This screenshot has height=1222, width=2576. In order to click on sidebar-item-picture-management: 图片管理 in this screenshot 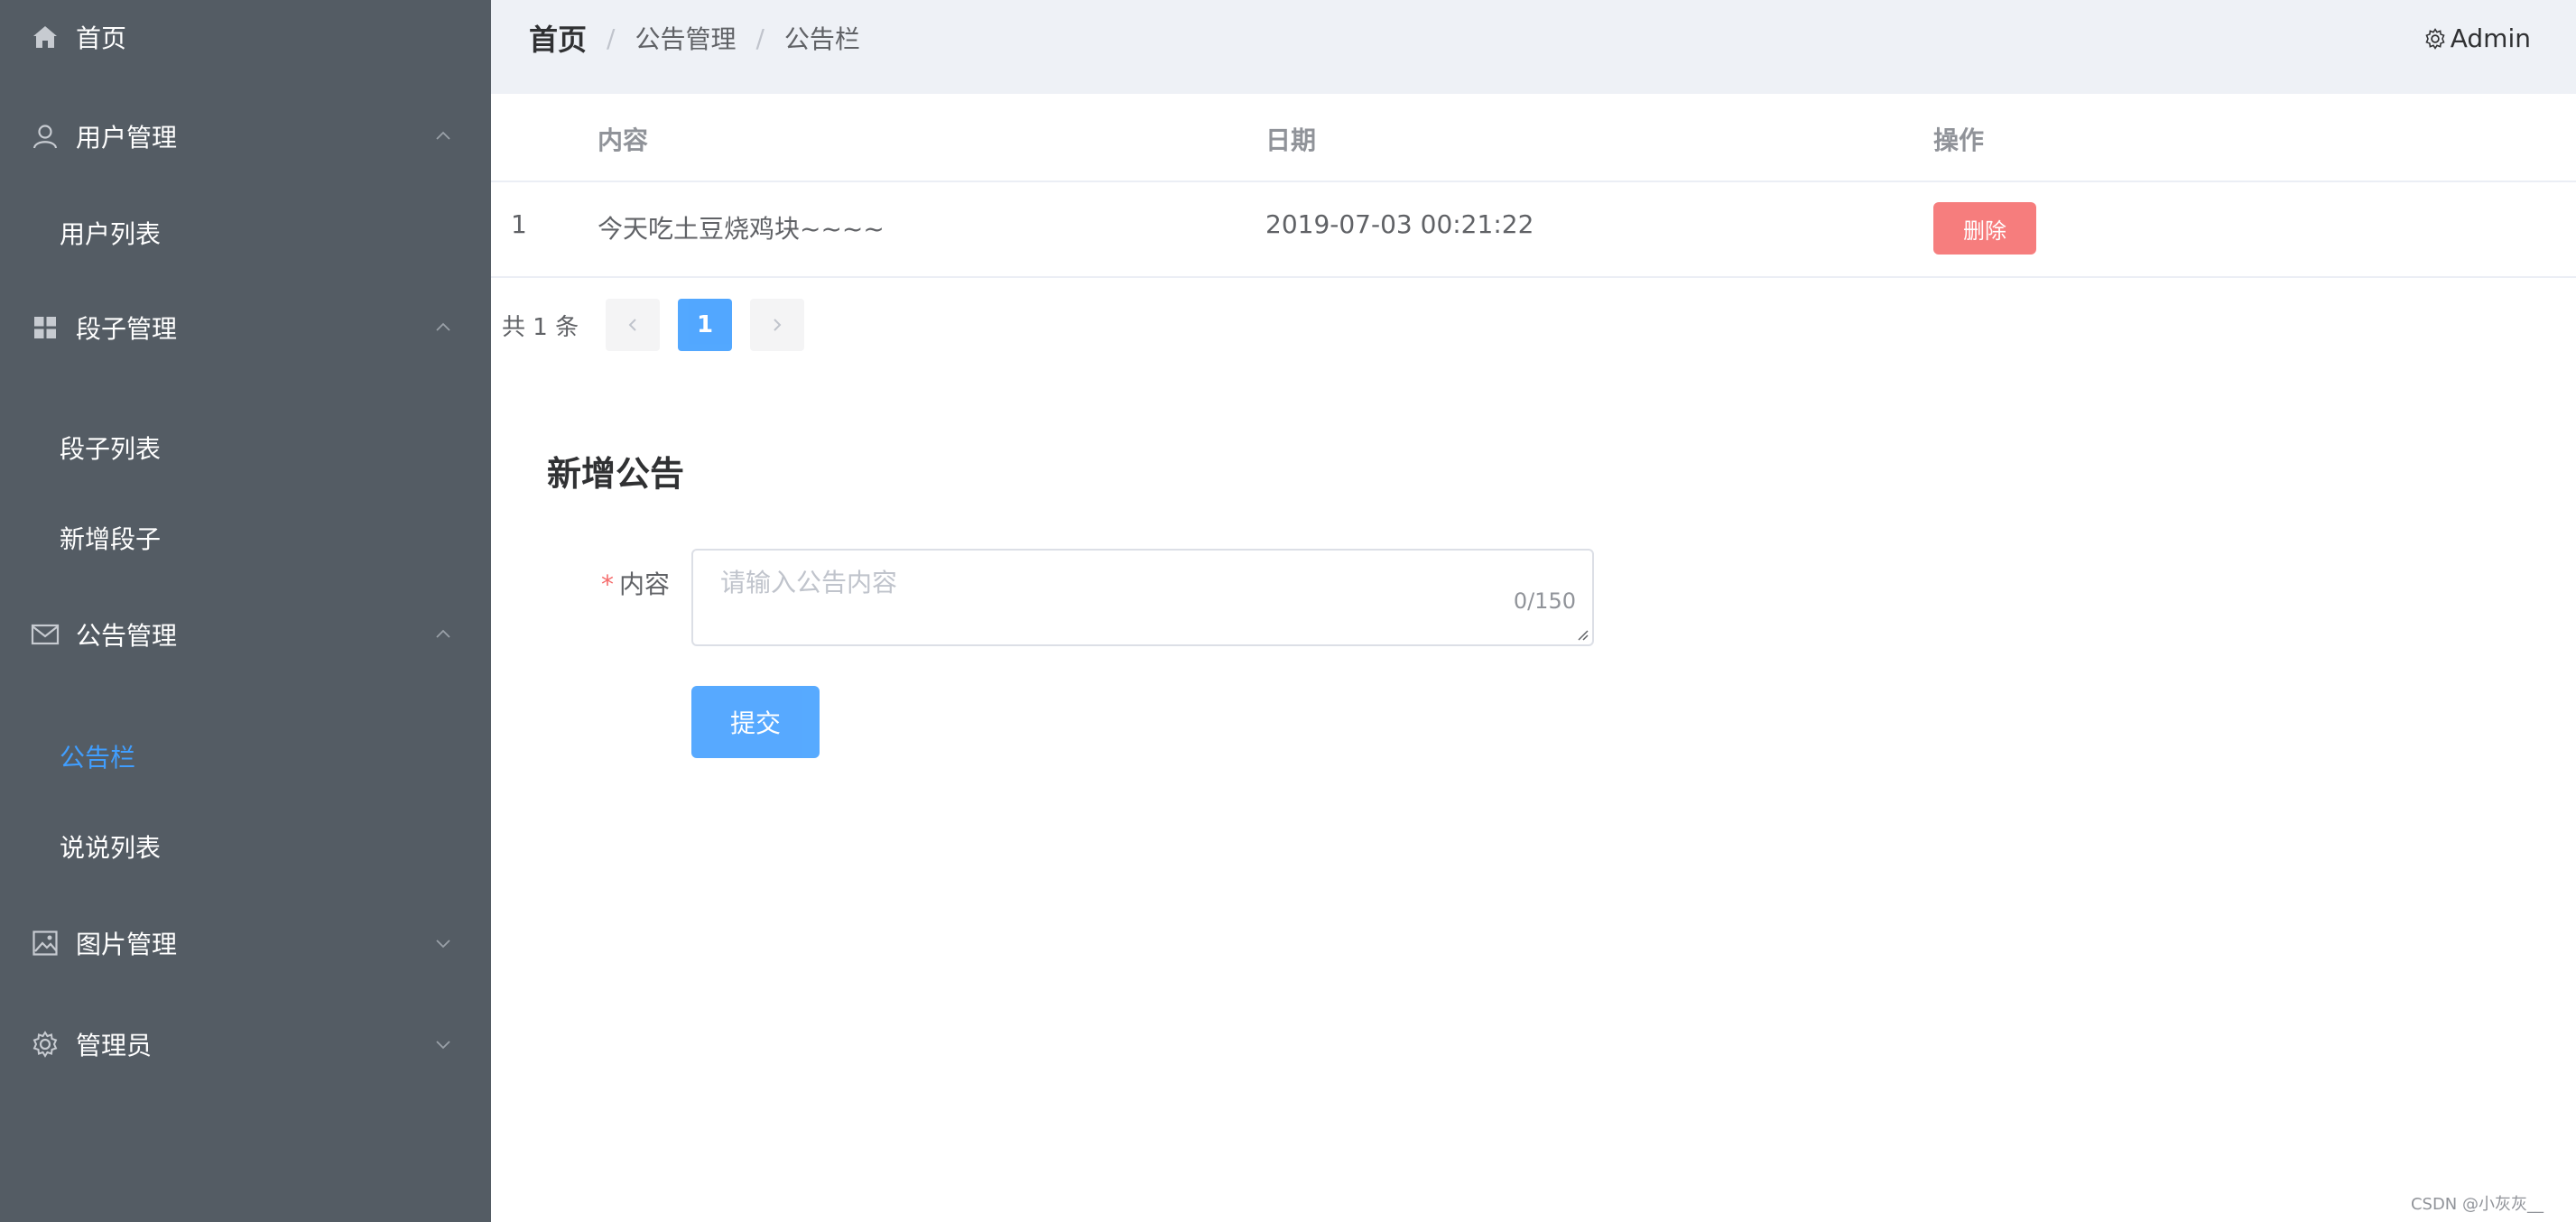, I will do `click(245, 943)`.